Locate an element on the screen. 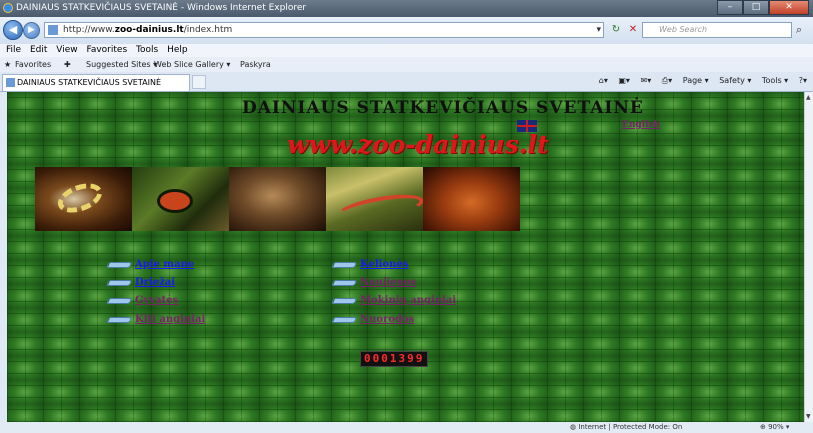 The height and width of the screenshot is (433, 813). nav-label: Kiti anginiai is located at coordinates (170, 319).